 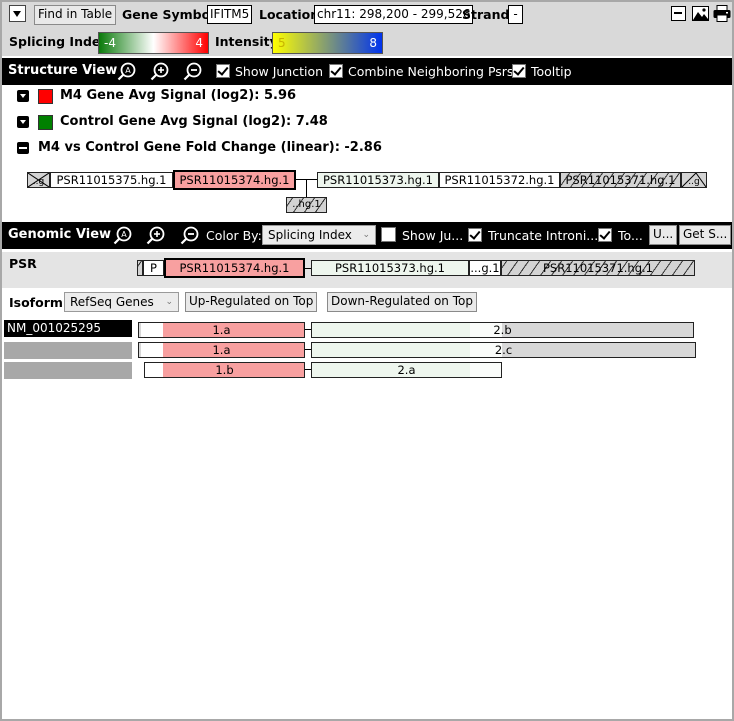 I want to click on truncate-intronic-checkbox, so click(x=475, y=235).